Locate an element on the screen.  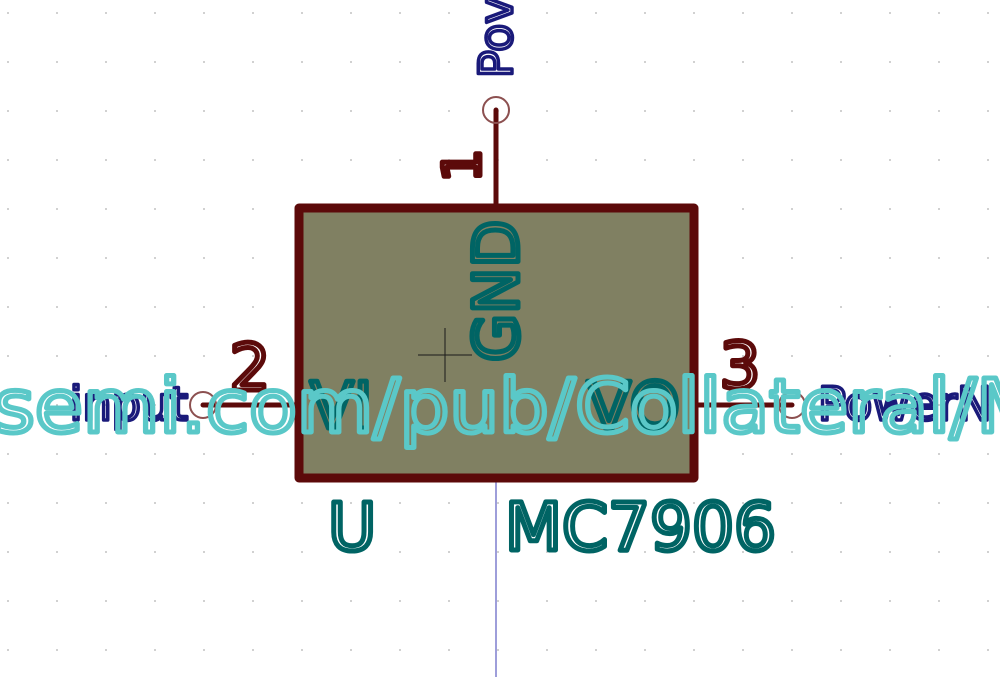
pin-1-name: GND is located at coordinates (496, 291).